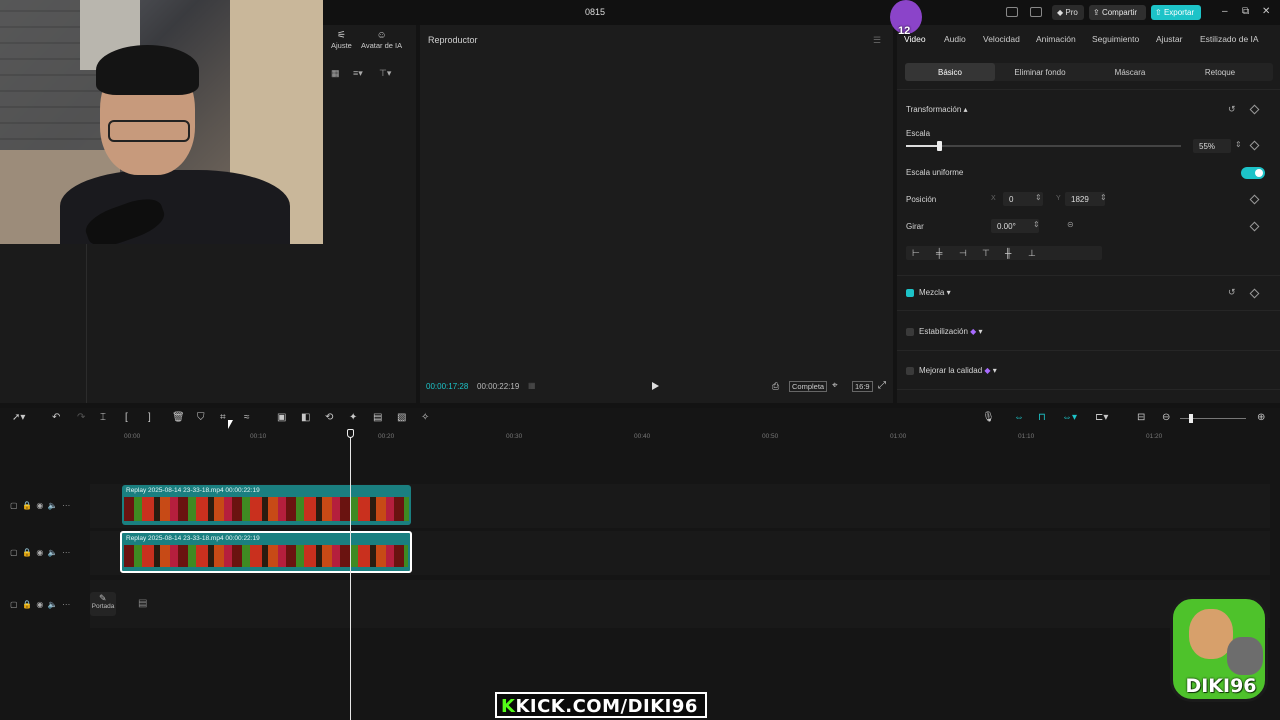 This screenshot has height=720, width=1280. What do you see at coordinates (1254, 293) in the screenshot?
I see `keyframe-blend-icon` at bounding box center [1254, 293].